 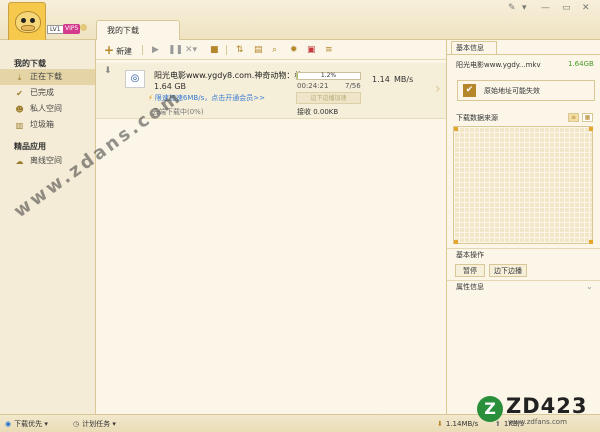 What do you see at coordinates (566, 8) in the screenshot?
I see `maximize-icon: ▭` at bounding box center [566, 8].